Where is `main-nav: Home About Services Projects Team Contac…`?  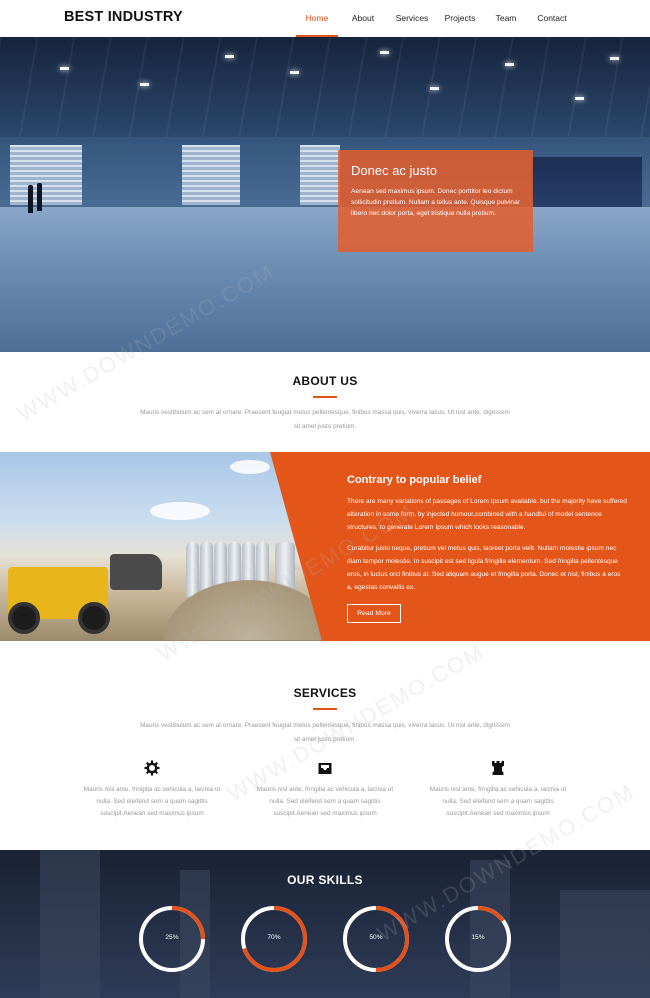
main-nav: Home About Services Projects Team Contac… is located at coordinates (433, 18).